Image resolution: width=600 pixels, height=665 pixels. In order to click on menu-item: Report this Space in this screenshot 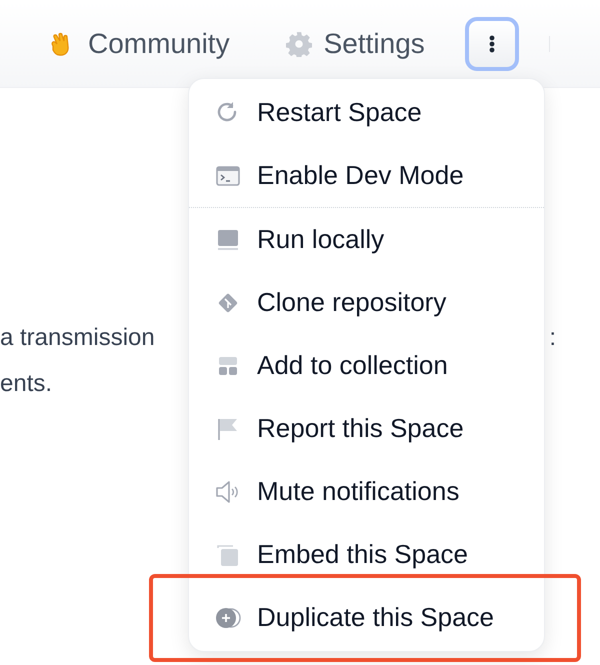, I will do `click(366, 428)`.